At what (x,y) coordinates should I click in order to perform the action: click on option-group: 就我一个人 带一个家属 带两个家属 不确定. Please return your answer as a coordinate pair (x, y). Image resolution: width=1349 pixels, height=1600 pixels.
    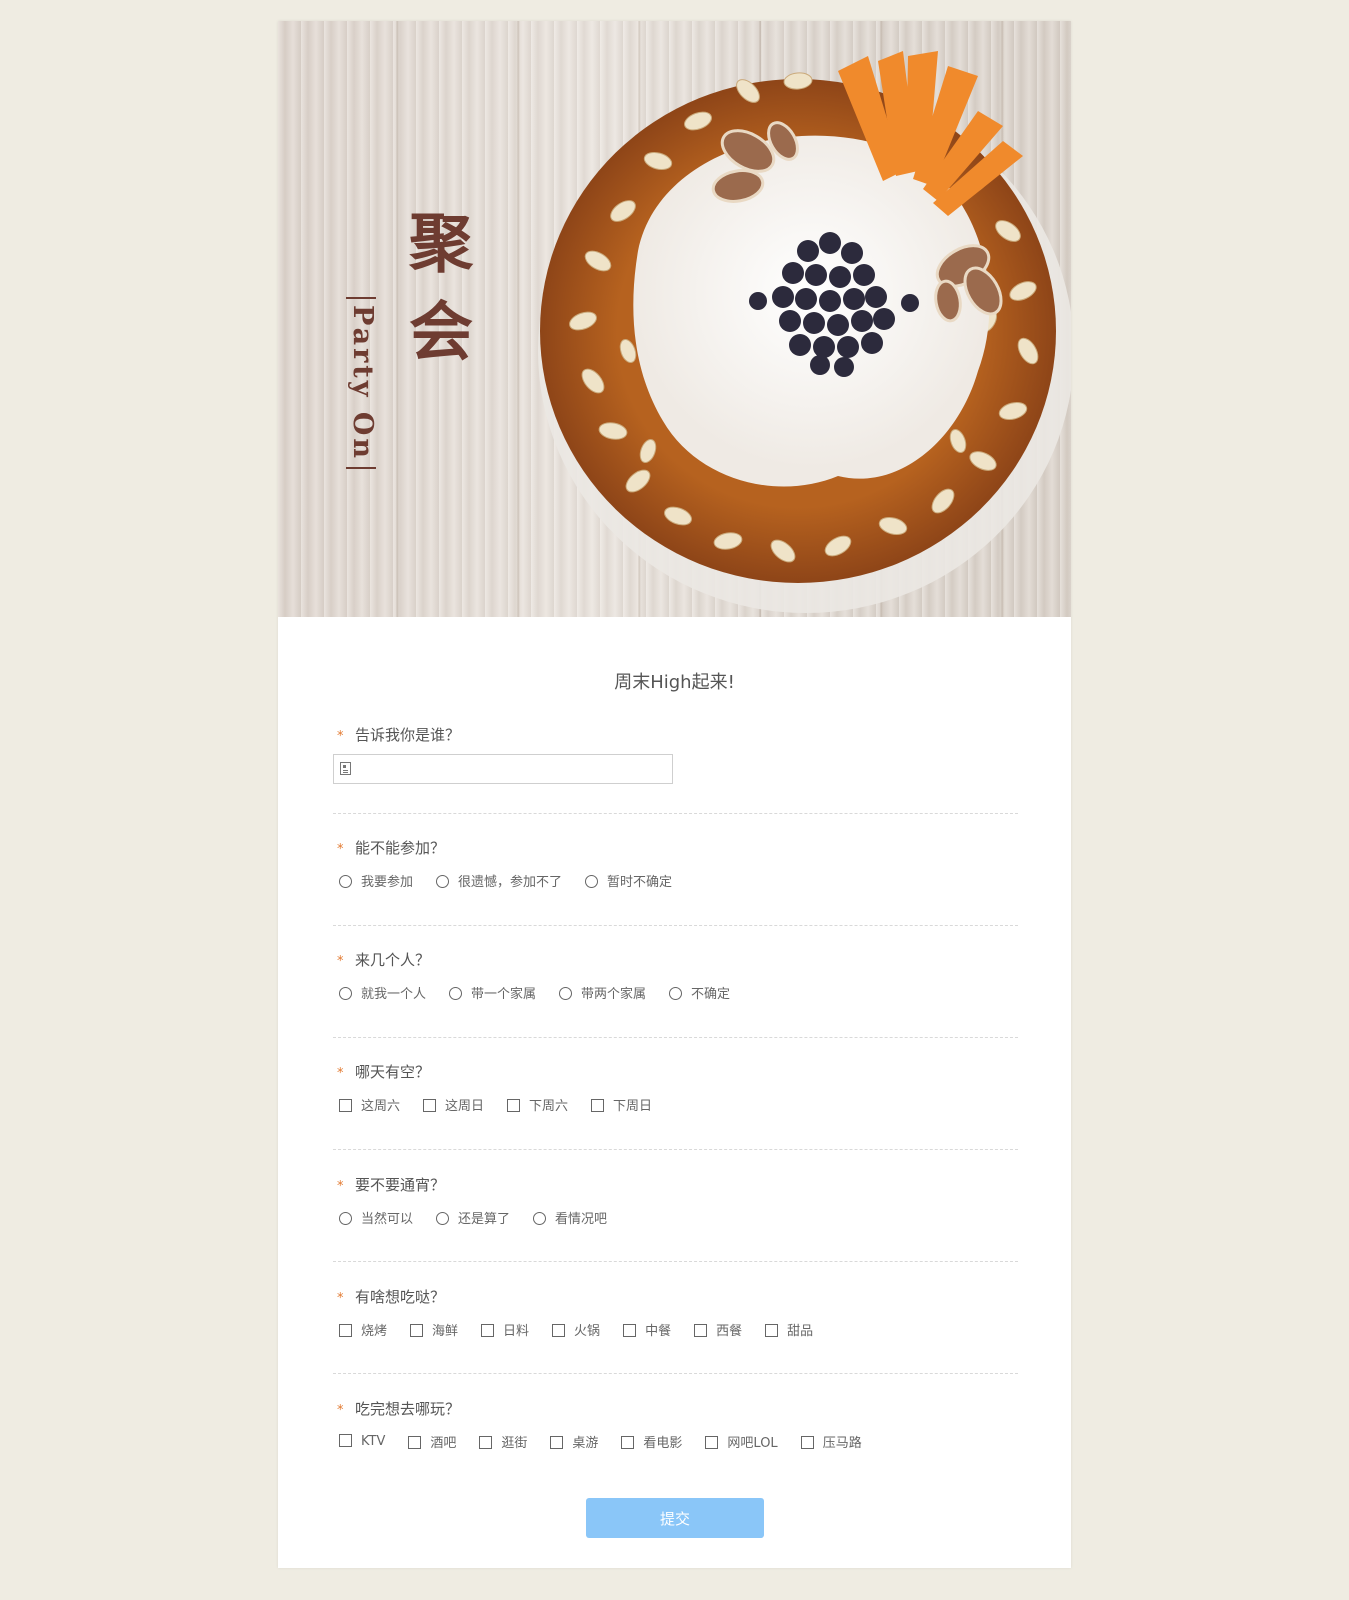
    Looking at the image, I should click on (675, 993).